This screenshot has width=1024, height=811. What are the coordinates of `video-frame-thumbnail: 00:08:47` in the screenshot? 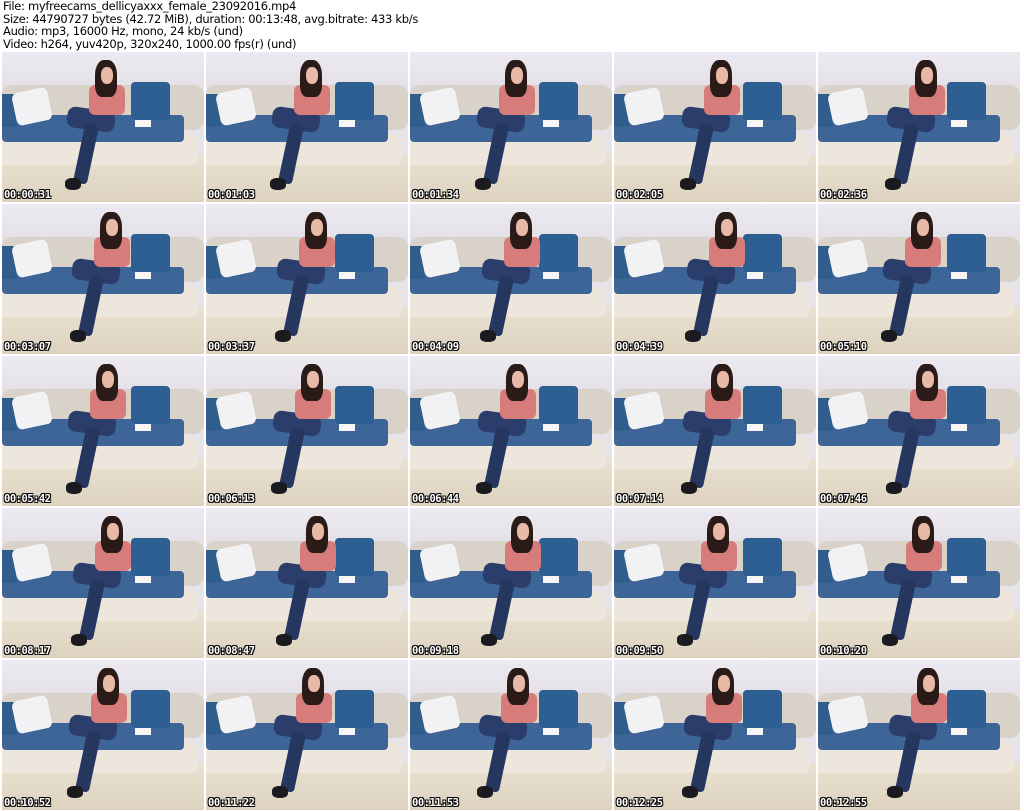 It's located at (307, 583).